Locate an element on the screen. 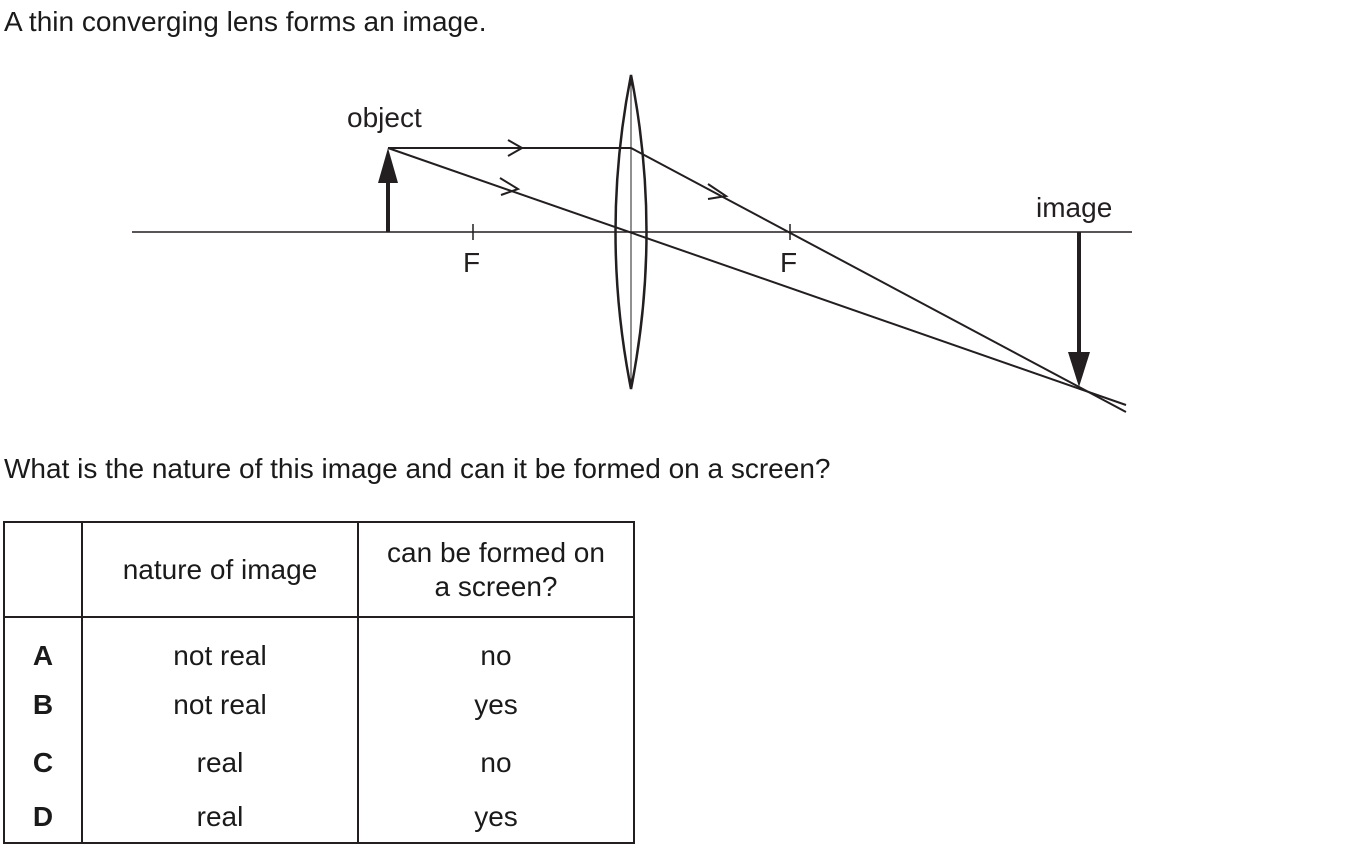  header-nature-of-image: nature of image is located at coordinates (220, 570).